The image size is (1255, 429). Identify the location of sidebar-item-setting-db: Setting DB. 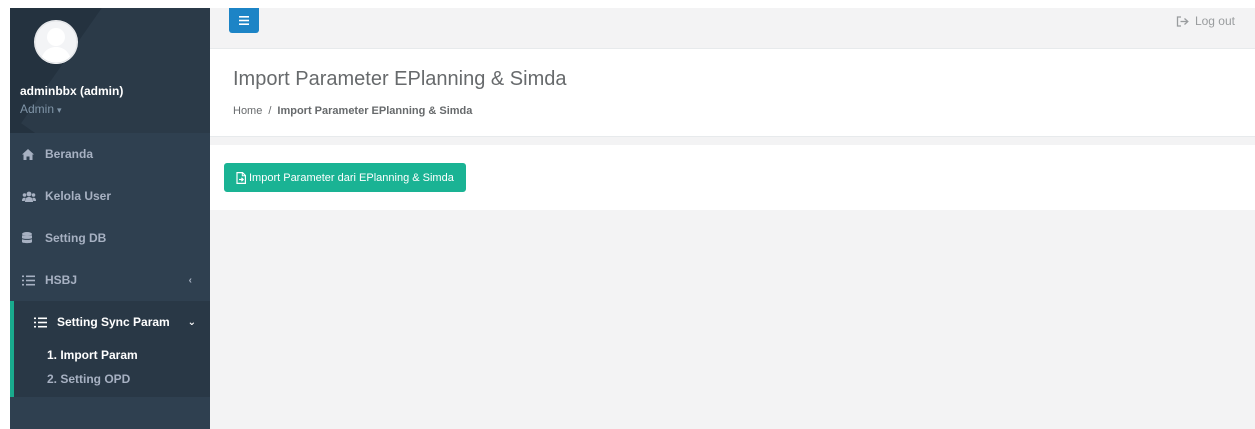
(110, 238).